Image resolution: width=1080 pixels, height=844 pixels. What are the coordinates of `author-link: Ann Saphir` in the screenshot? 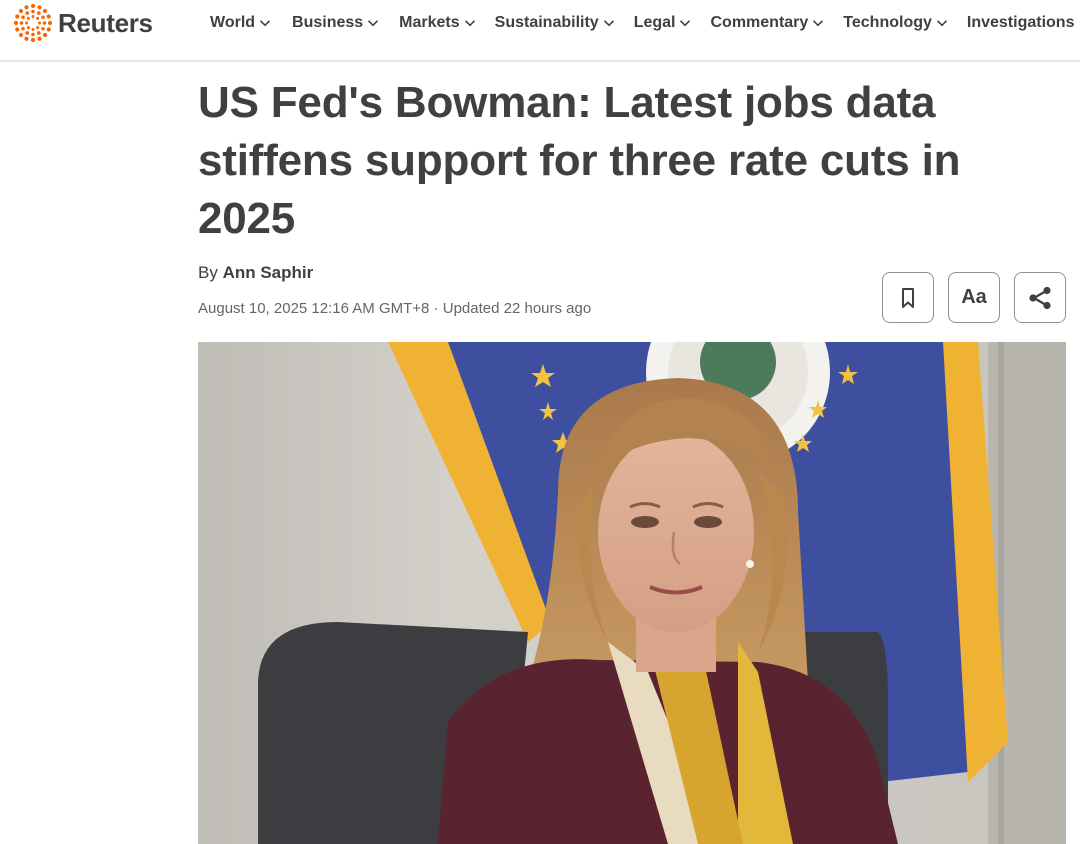 It's located at (268, 272).